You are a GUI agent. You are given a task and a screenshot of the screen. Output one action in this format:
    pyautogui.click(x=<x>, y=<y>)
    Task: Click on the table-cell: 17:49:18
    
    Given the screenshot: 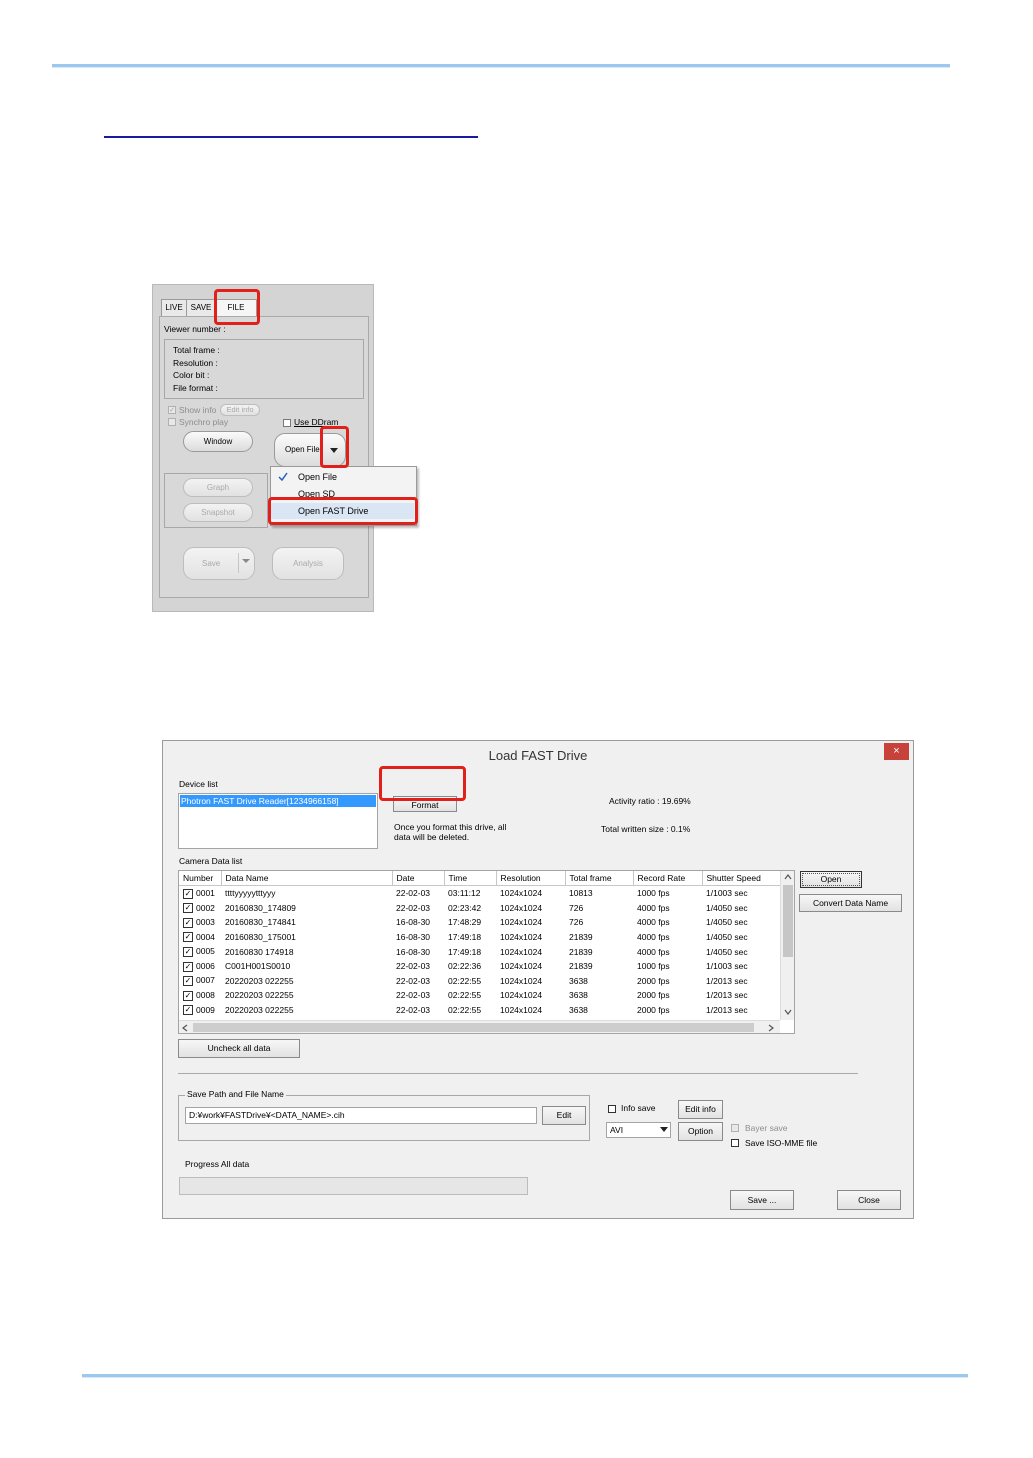 What is the action you would take?
    pyautogui.click(x=470, y=951)
    